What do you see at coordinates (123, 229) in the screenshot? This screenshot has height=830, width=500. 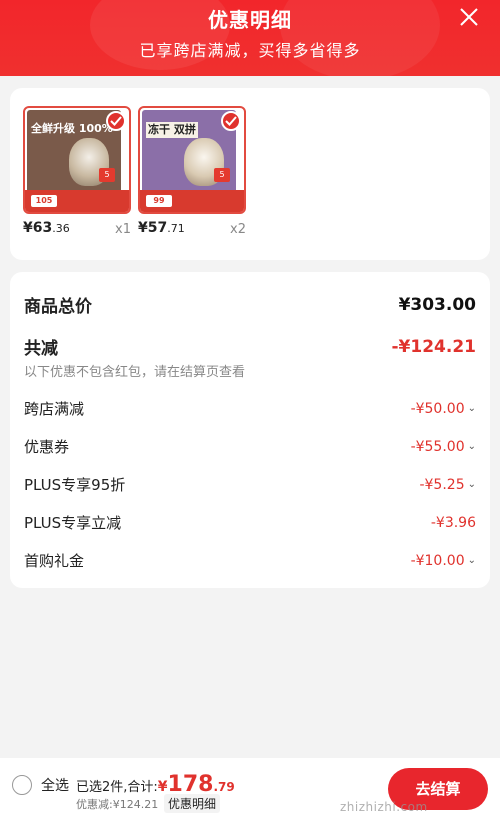 I see `product-quantity: x1` at bounding box center [123, 229].